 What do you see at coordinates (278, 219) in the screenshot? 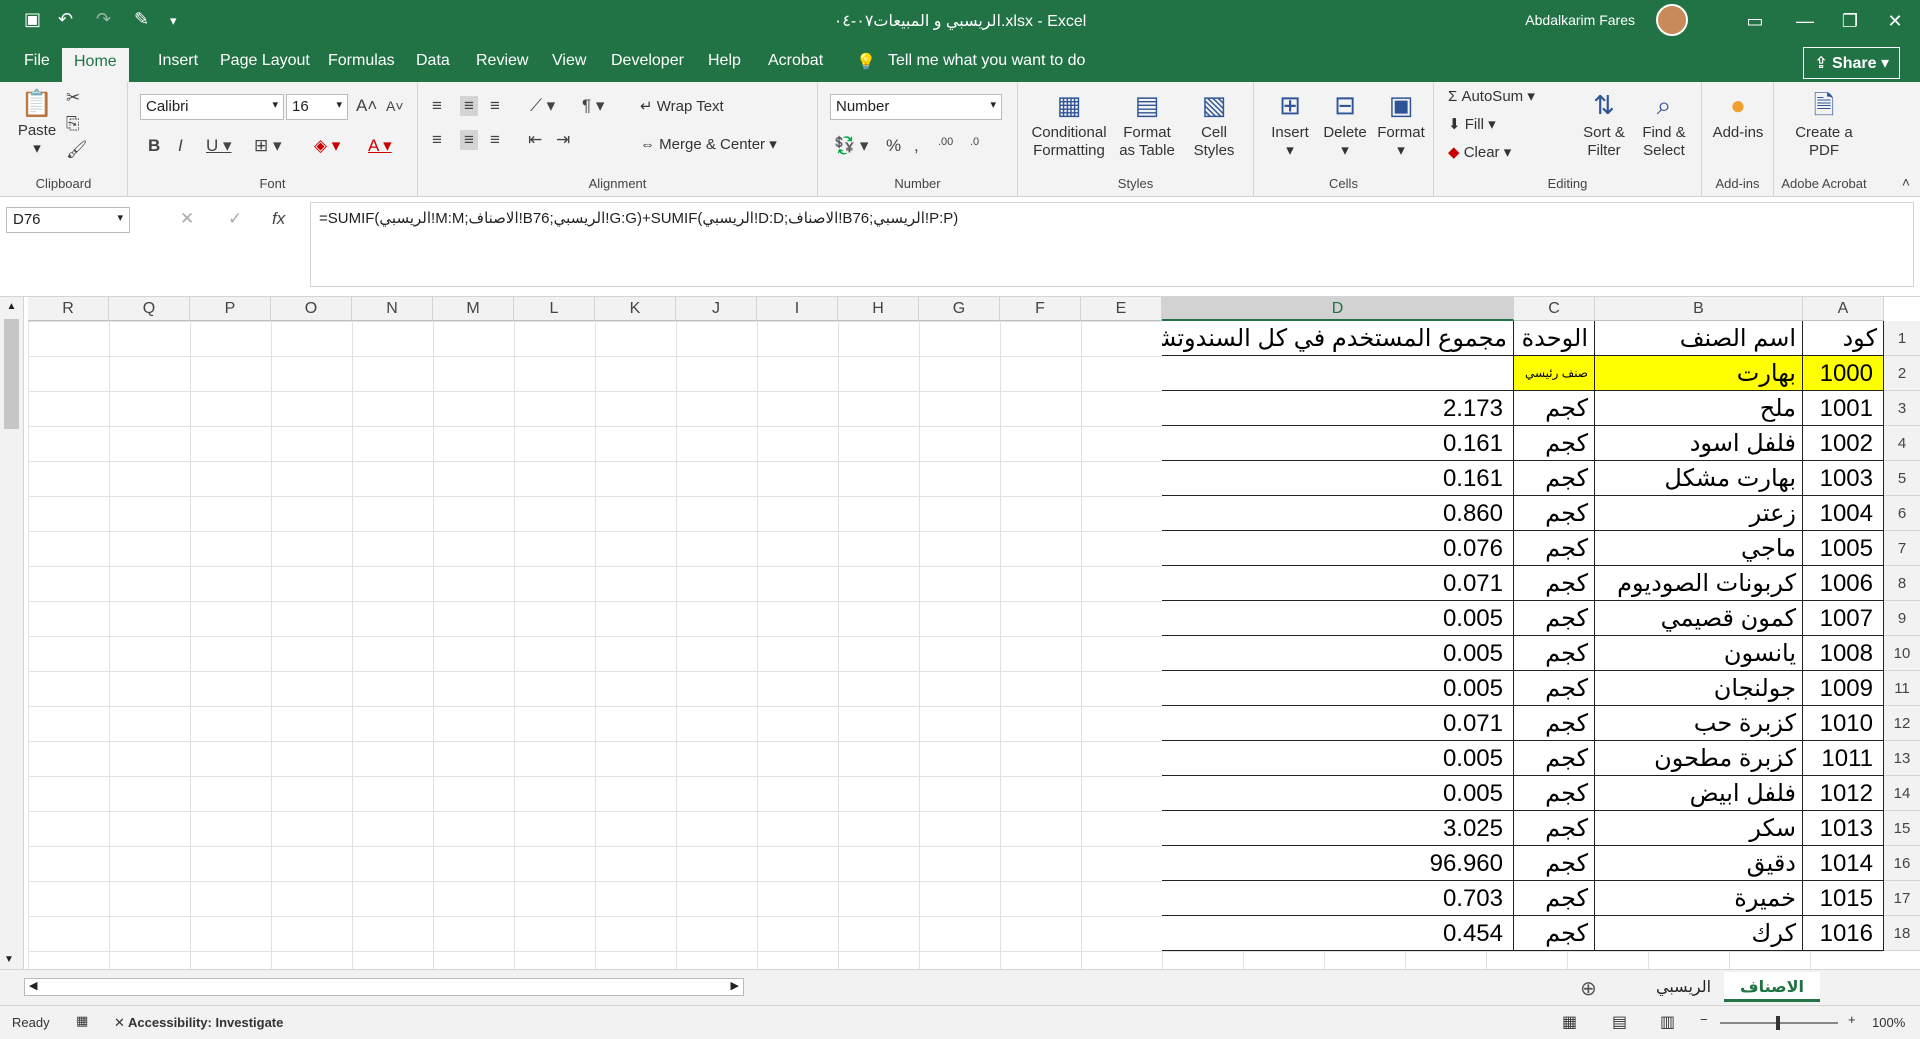
I see `insert-function-icon: fx` at bounding box center [278, 219].